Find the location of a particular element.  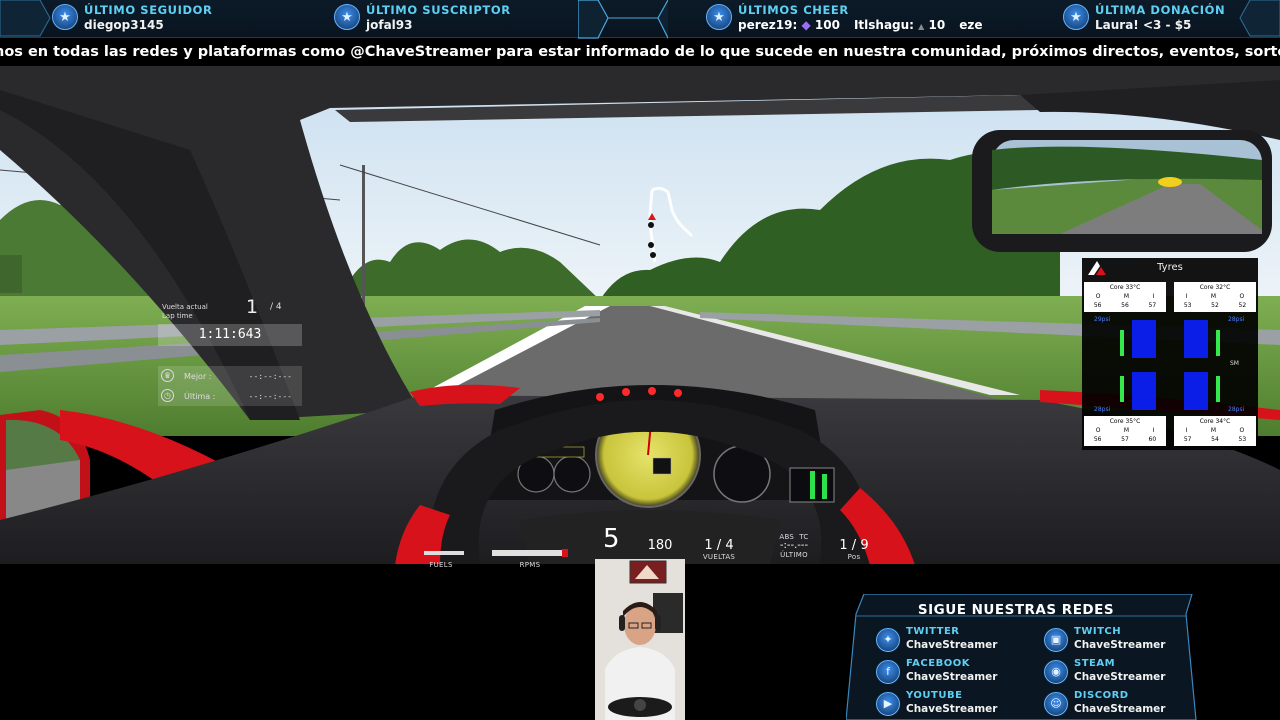

rpm-bar is located at coordinates (530, 553).